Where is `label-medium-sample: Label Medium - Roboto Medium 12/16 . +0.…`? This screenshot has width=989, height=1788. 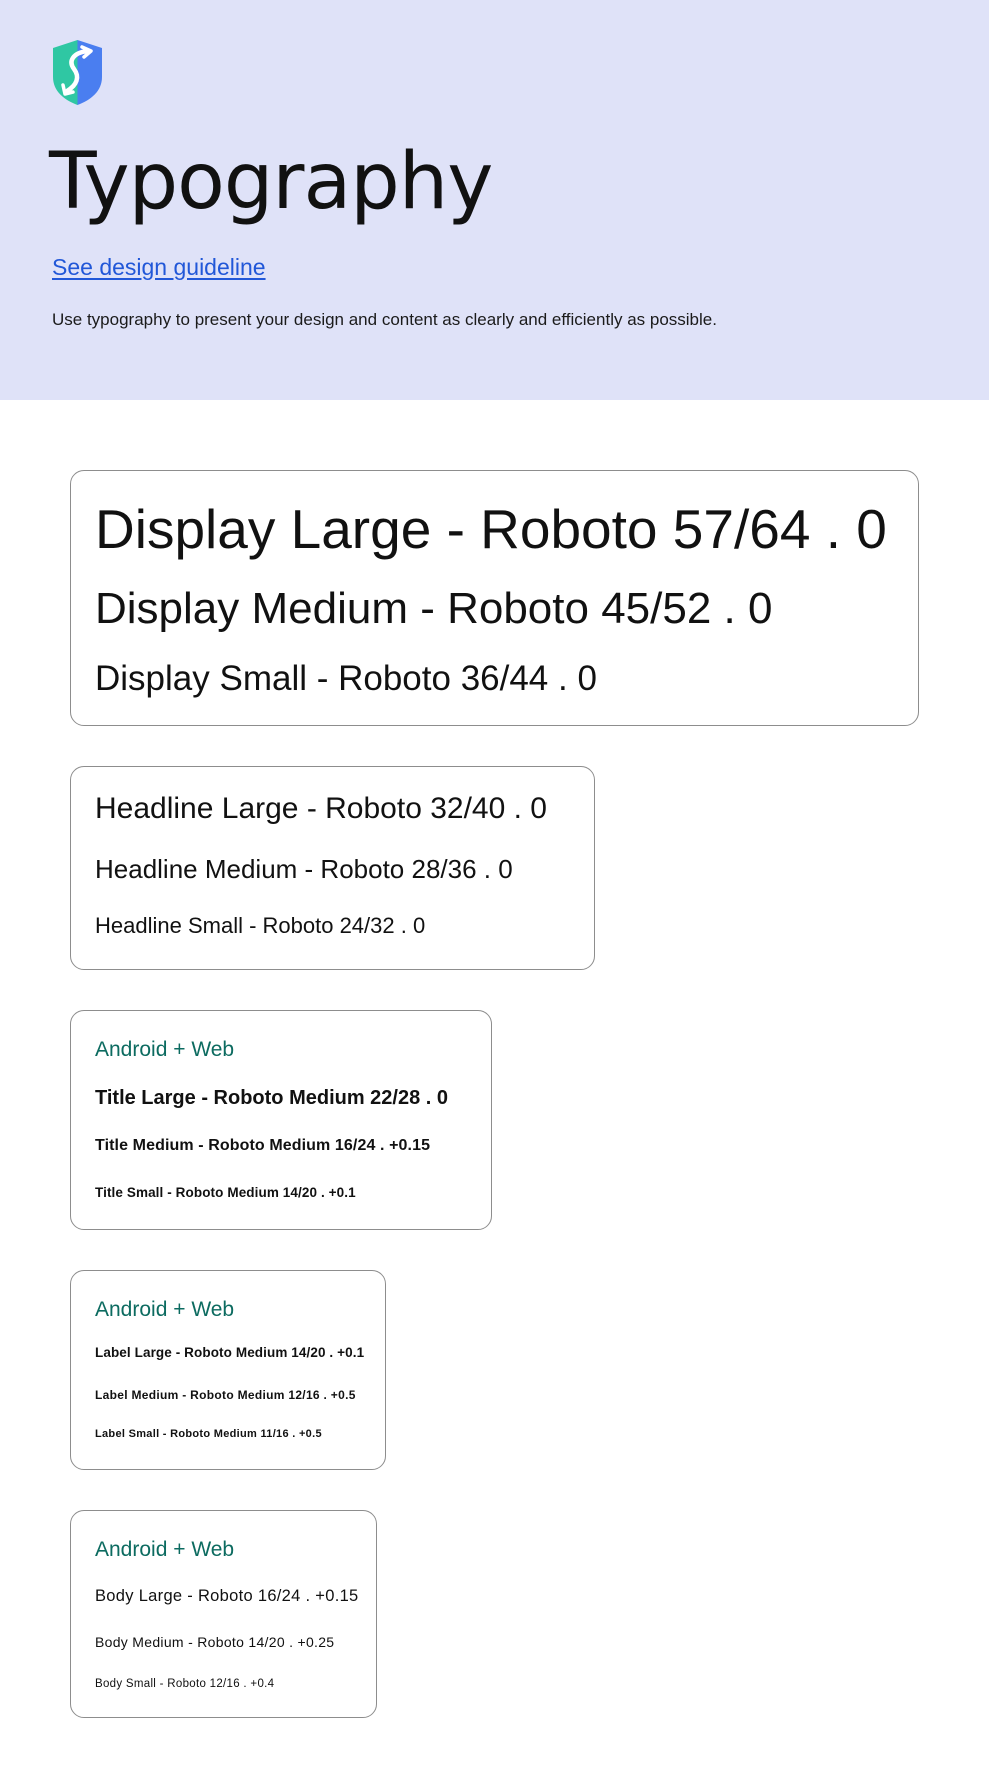 label-medium-sample: Label Medium - Roboto Medium 12/16 . +0.… is located at coordinates (225, 1395).